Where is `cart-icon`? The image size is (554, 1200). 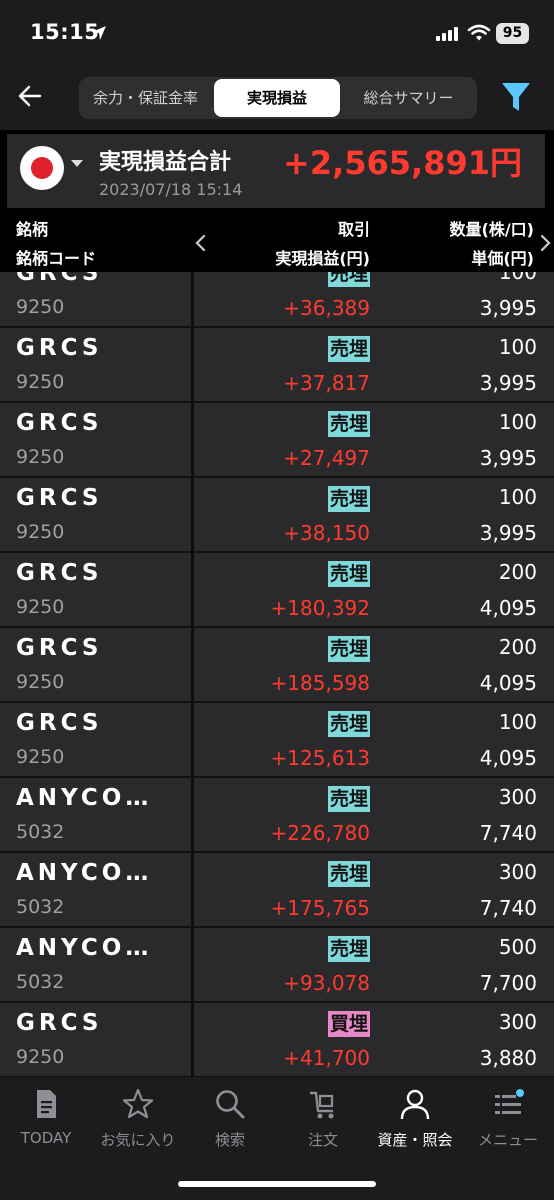
cart-icon is located at coordinates (322, 1105).